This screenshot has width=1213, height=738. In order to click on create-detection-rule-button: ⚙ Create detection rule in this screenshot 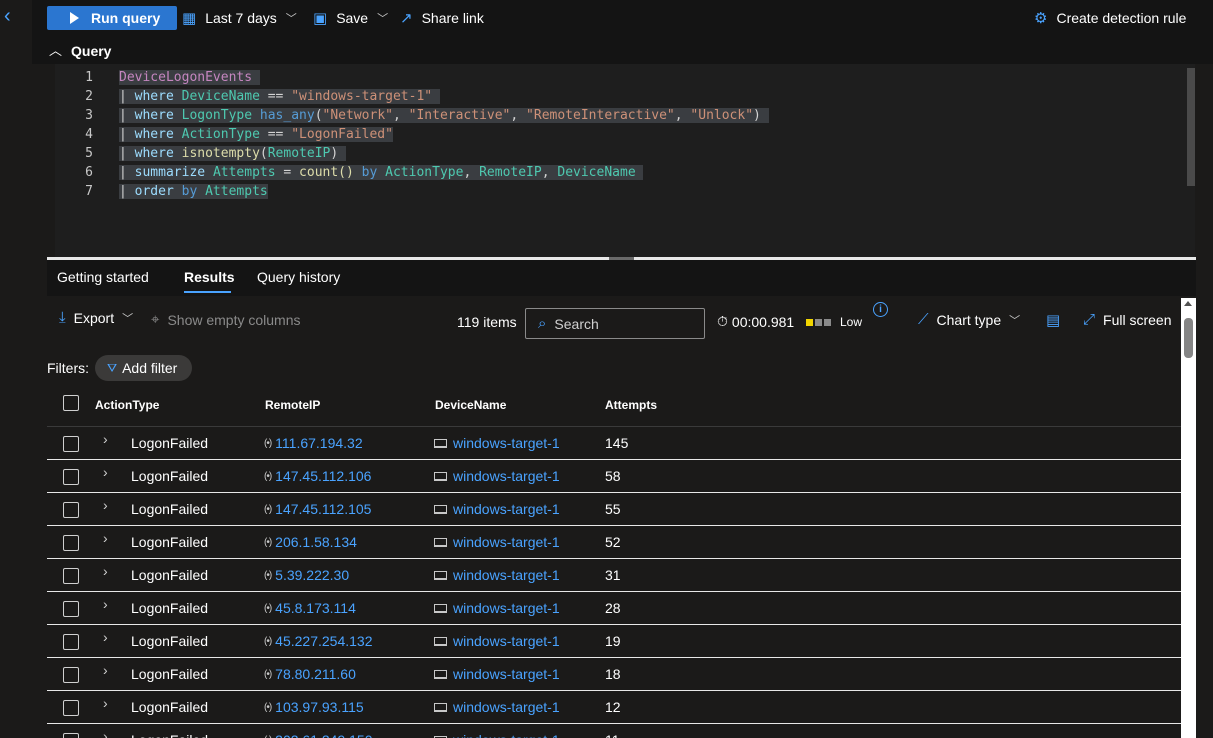, I will do `click(1110, 18)`.